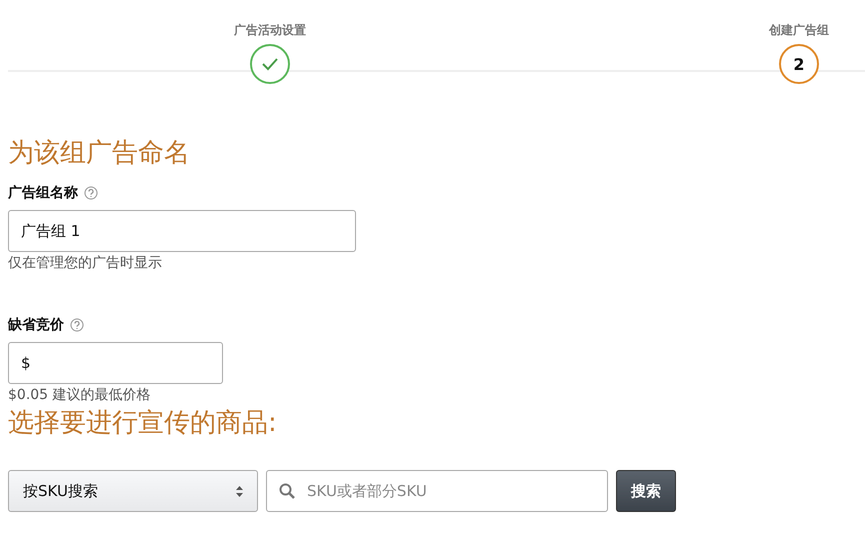  Describe the element at coordinates (143, 423) in the screenshot. I see `section-heading: 选择要进行宣传的商品:` at that location.